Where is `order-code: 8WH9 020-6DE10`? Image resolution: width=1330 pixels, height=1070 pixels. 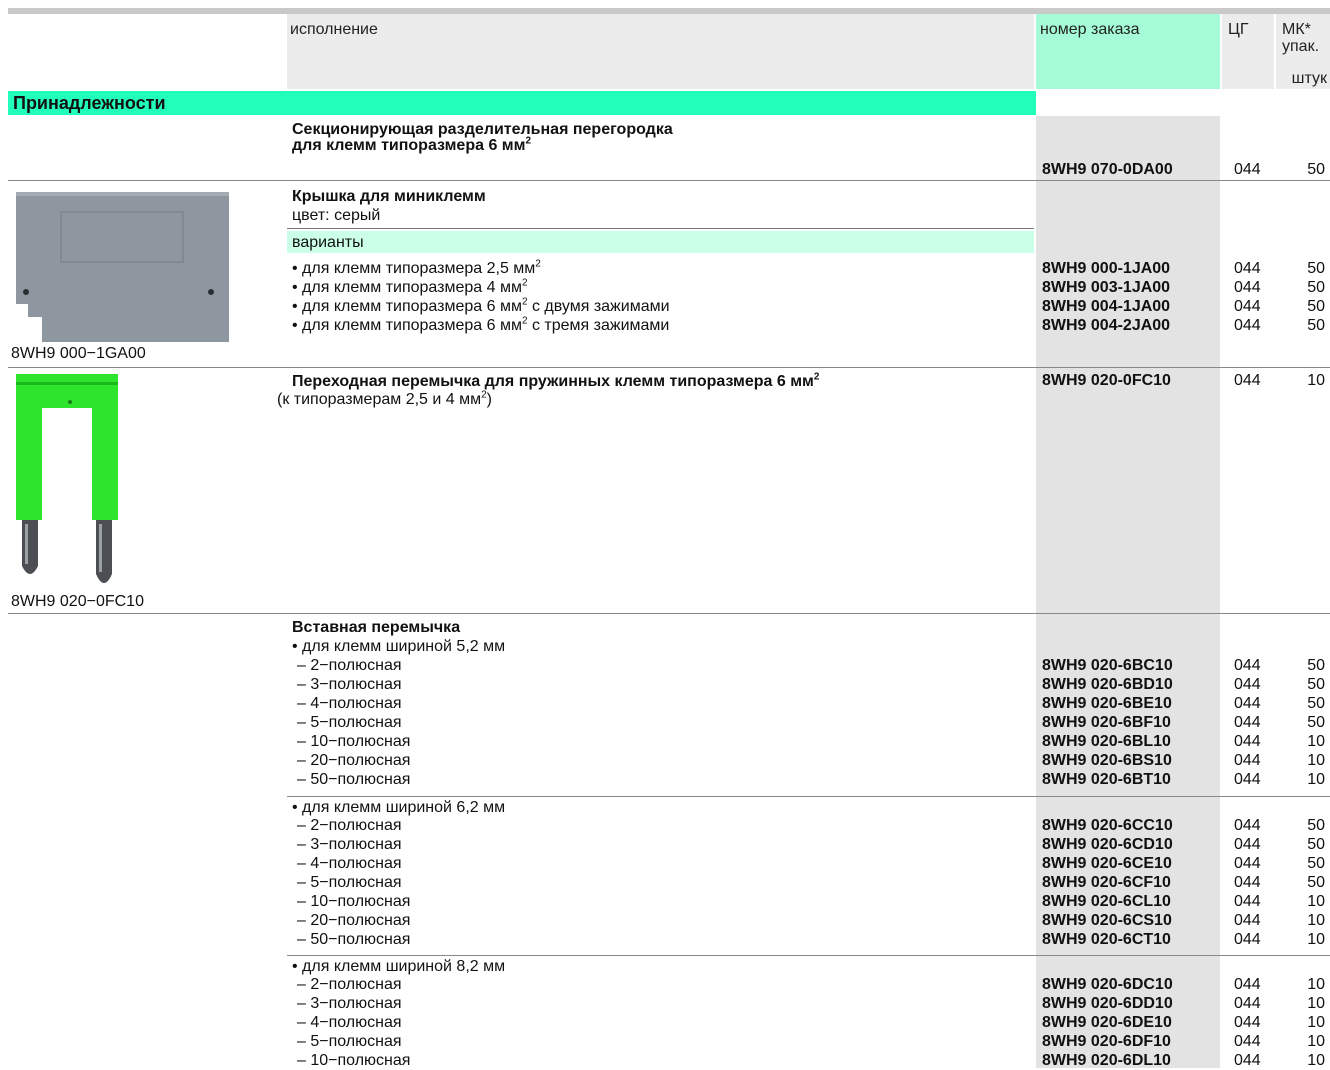 order-code: 8WH9 020-6DE10 is located at coordinates (1107, 1022).